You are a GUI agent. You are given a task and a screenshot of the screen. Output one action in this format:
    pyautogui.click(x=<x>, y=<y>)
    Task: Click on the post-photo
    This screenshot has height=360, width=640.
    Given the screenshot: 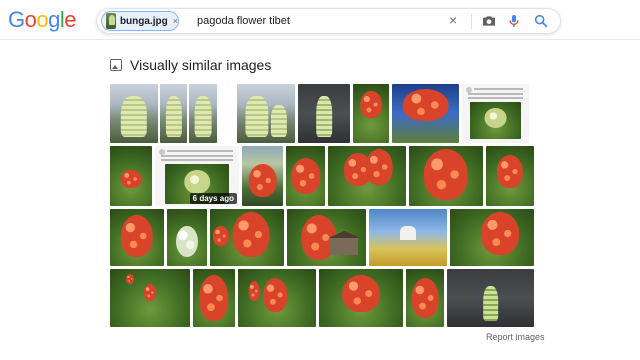 What is the action you would take?
    pyautogui.click(x=495, y=120)
    